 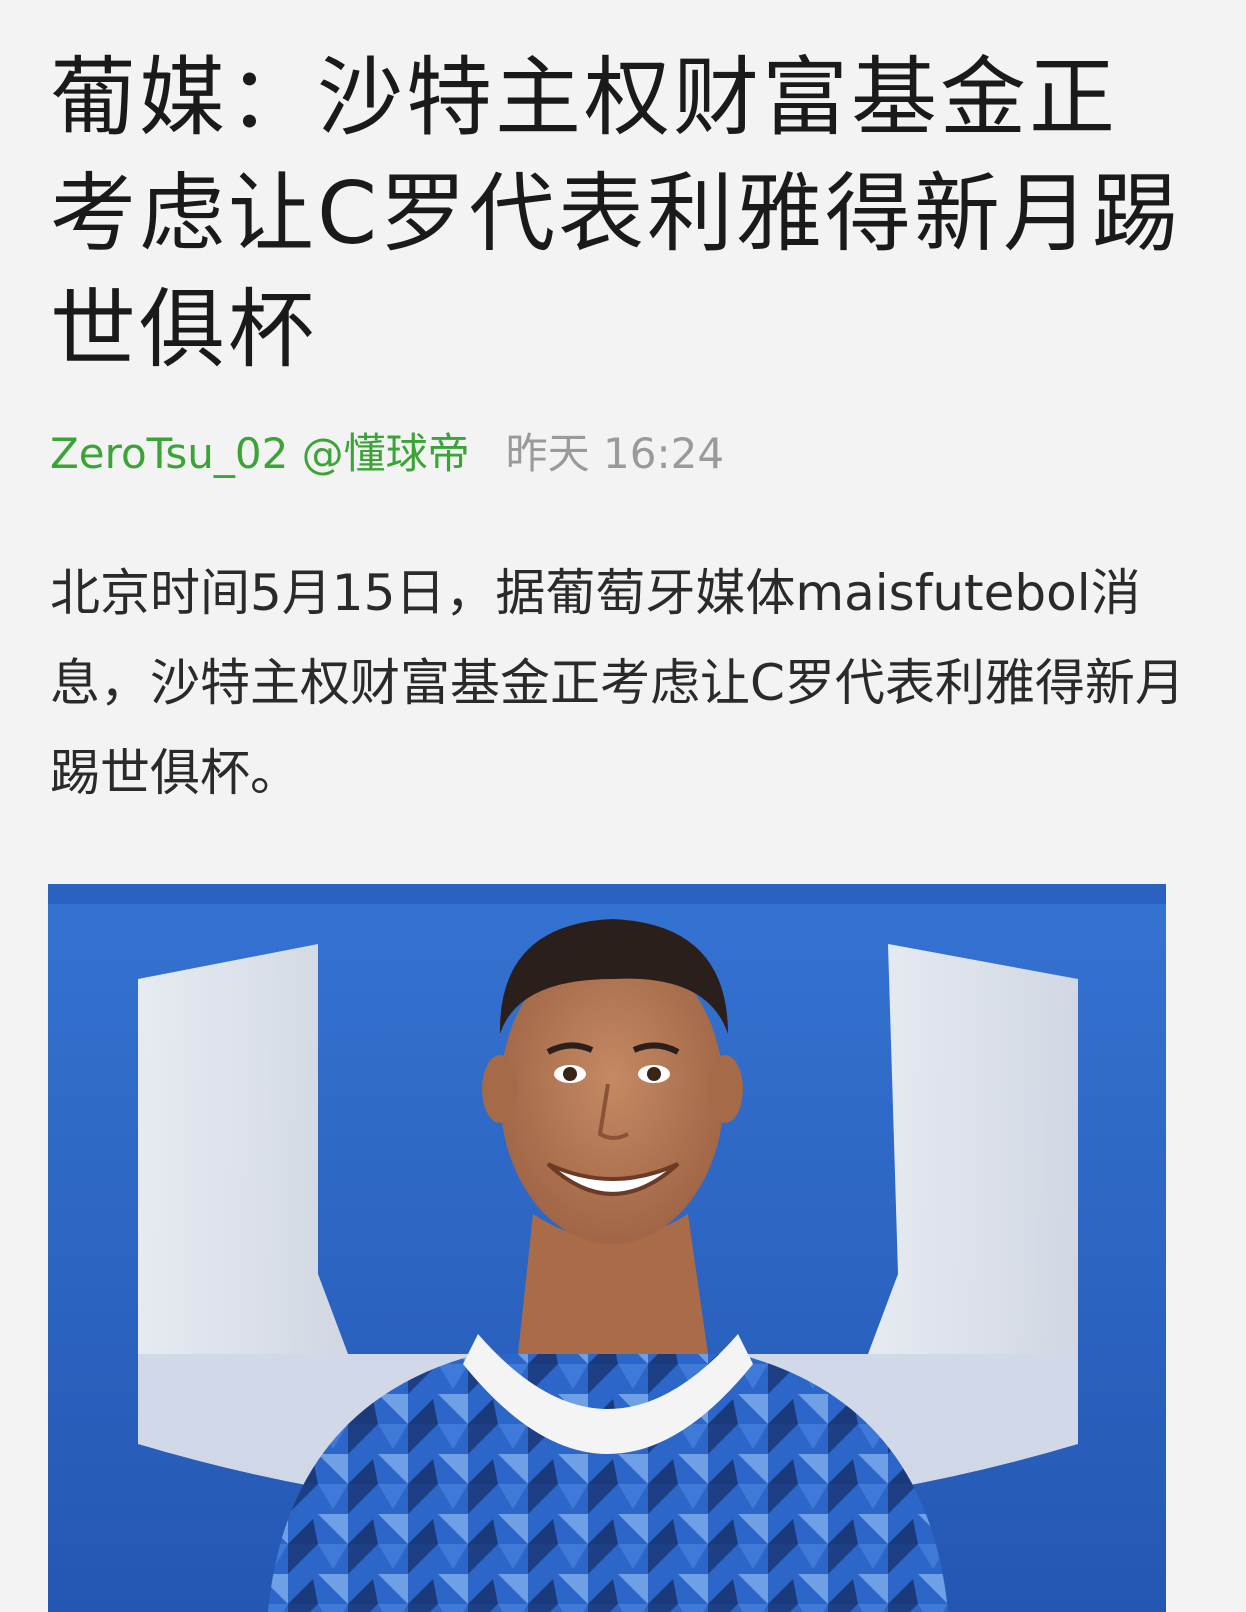 What do you see at coordinates (615, 453) in the screenshot?
I see `publish-time: 昨天 16:24` at bounding box center [615, 453].